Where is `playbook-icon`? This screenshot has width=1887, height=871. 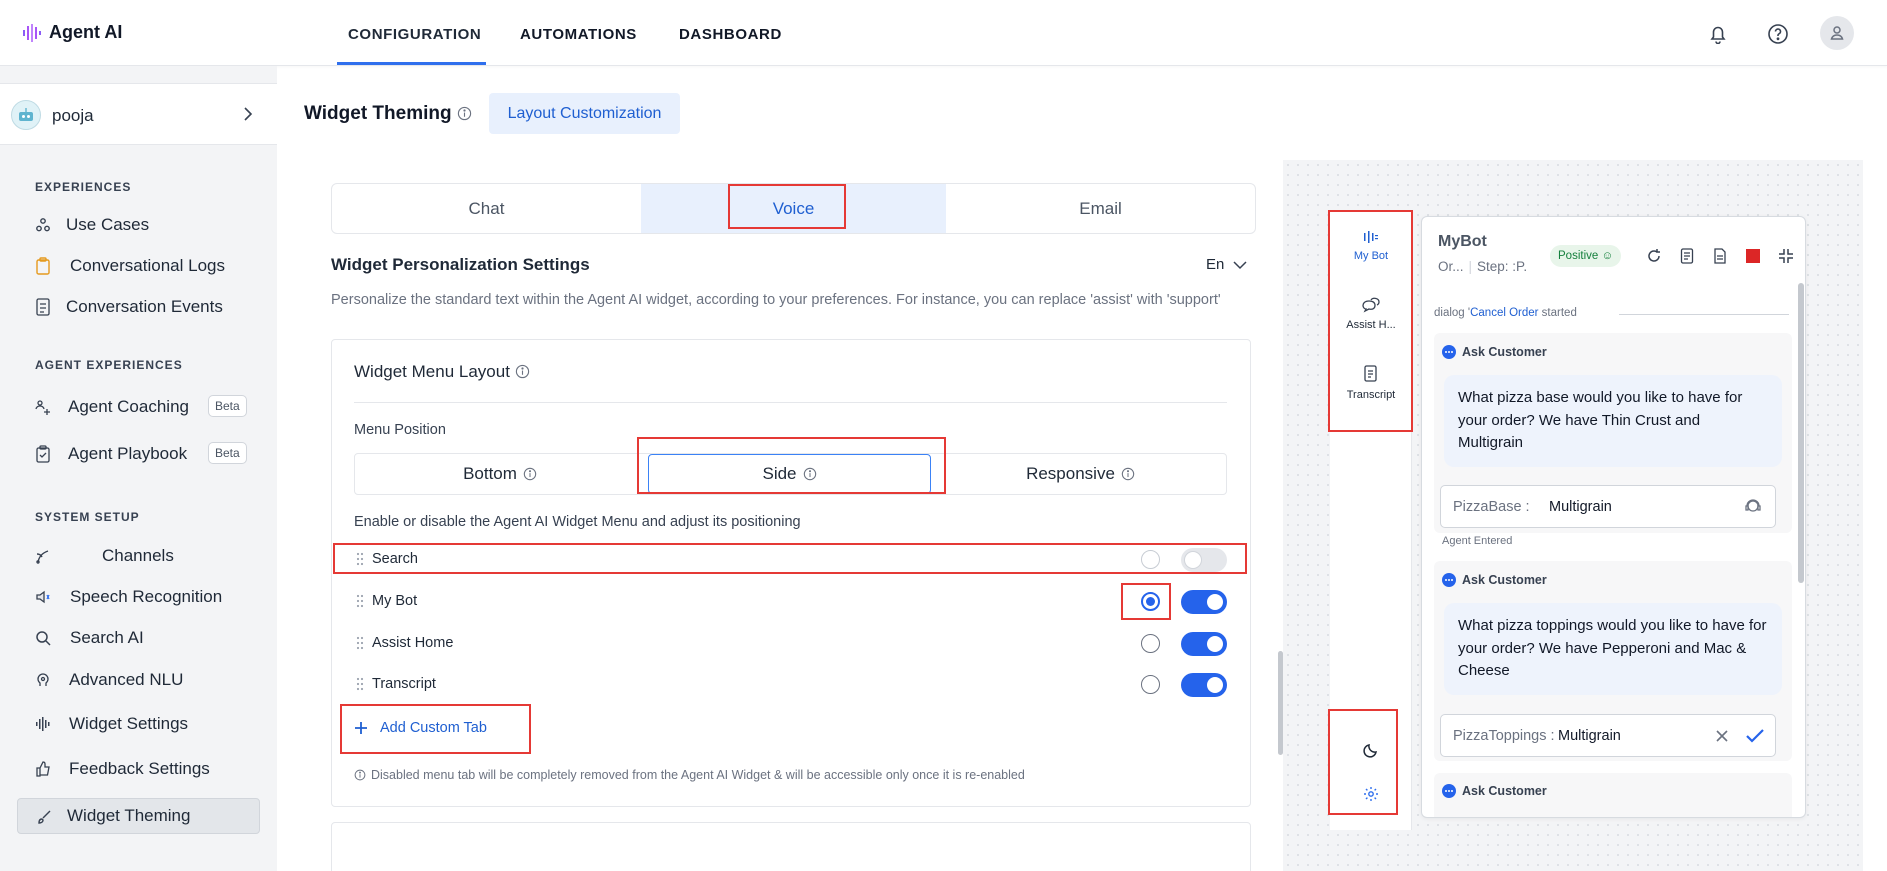
playbook-icon is located at coordinates (43, 454).